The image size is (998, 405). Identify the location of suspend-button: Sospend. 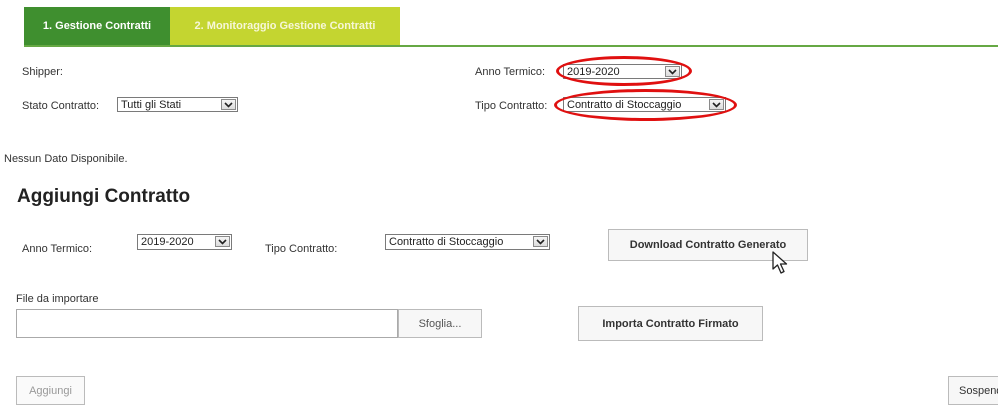
(973, 390).